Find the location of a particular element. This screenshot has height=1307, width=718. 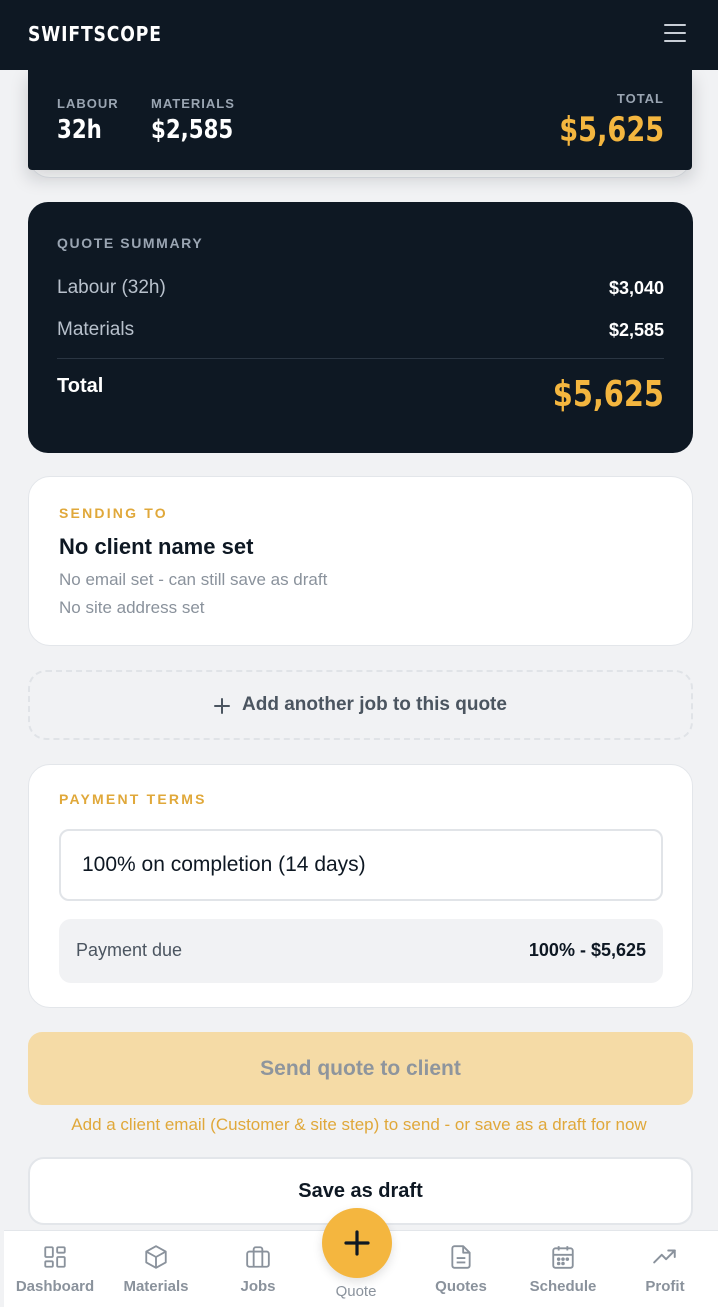

summary-total-label: Total is located at coordinates (80, 386).